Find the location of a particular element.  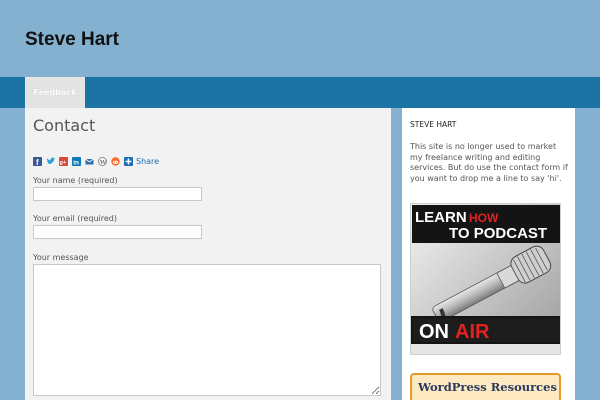

wordpress-resources-label: WordPress Resources is located at coordinates (487, 387).